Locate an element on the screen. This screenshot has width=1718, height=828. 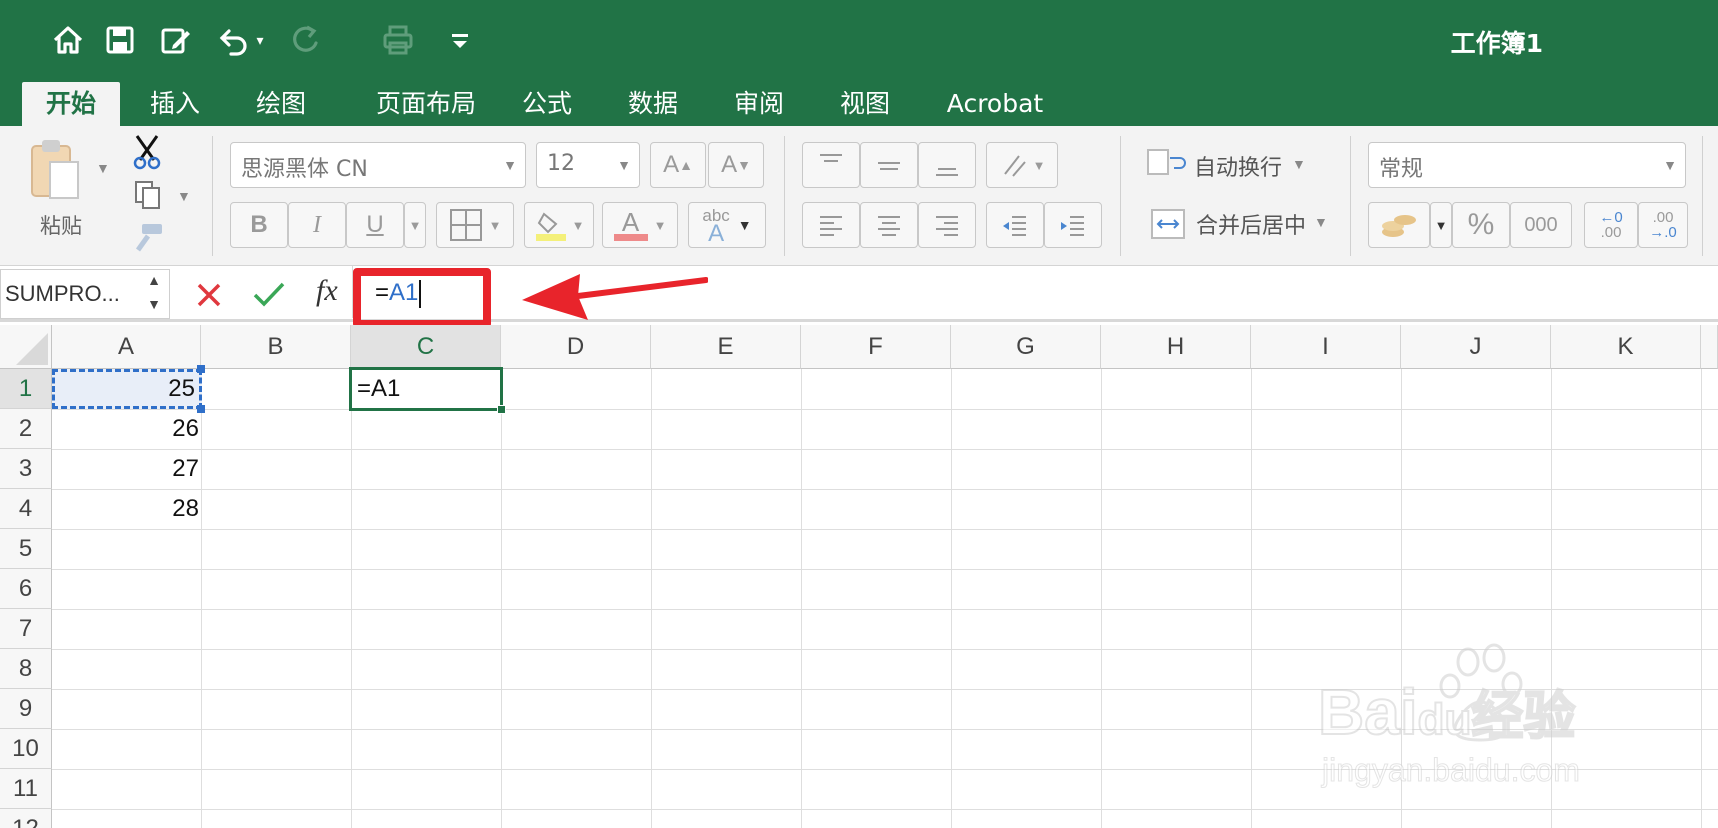
column-header-e: E is located at coordinates (726, 347).